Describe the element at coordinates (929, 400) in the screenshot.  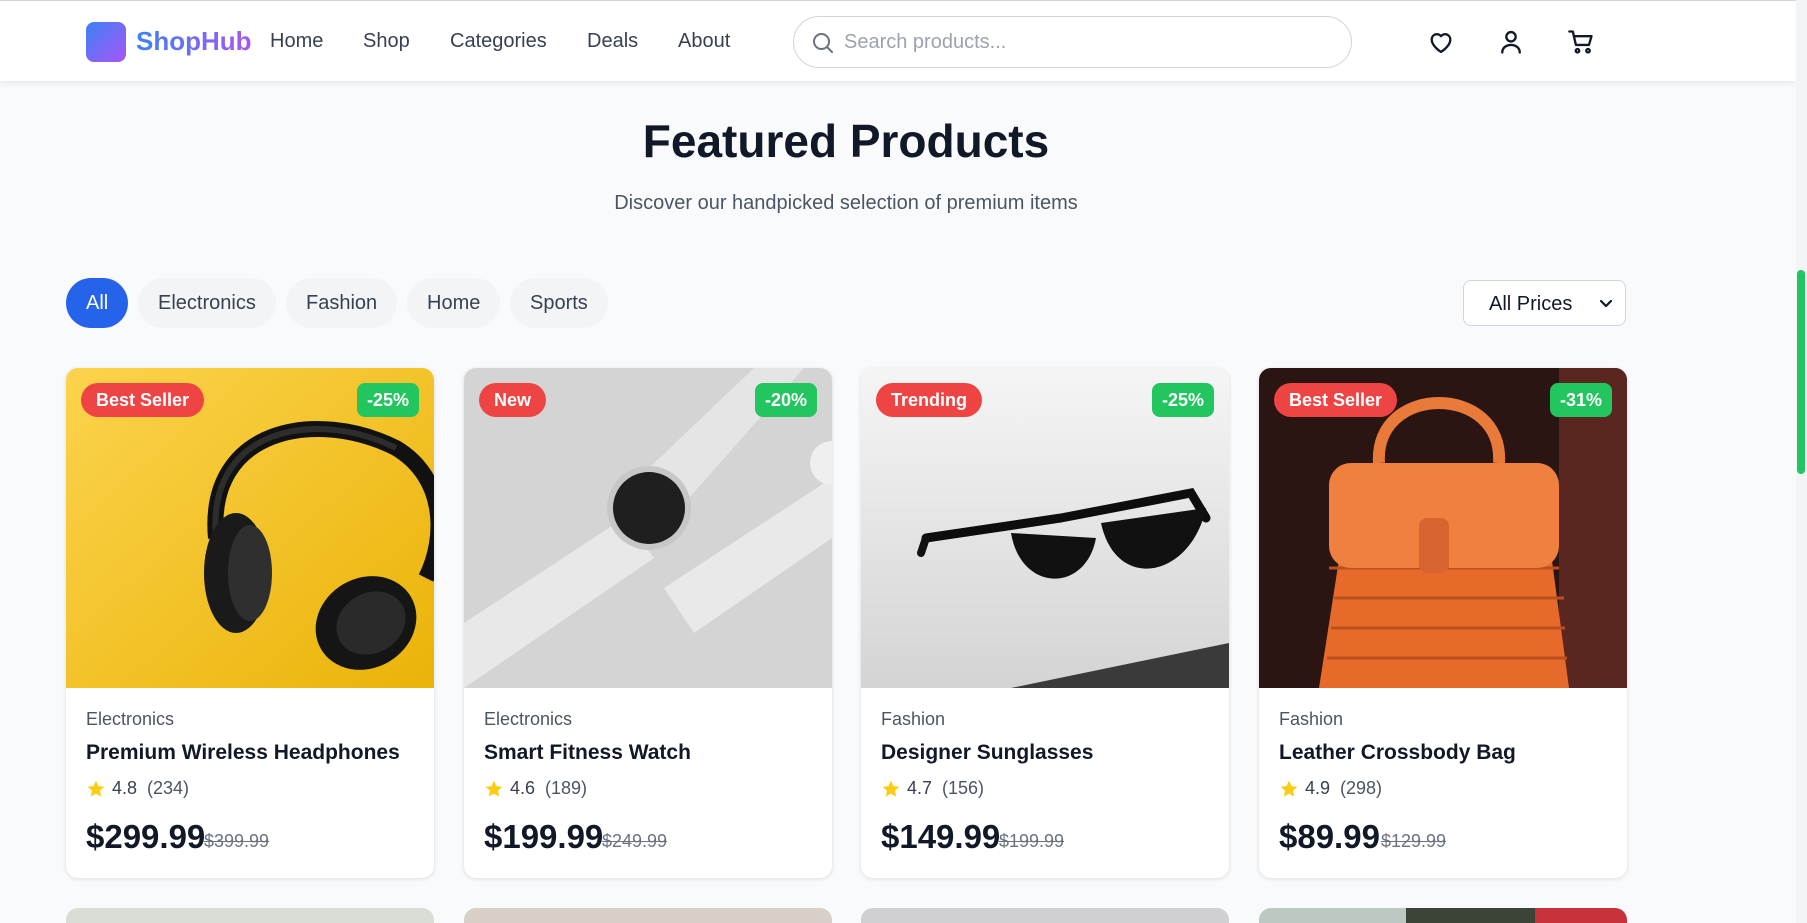
I see `product-badge: Trending` at that location.